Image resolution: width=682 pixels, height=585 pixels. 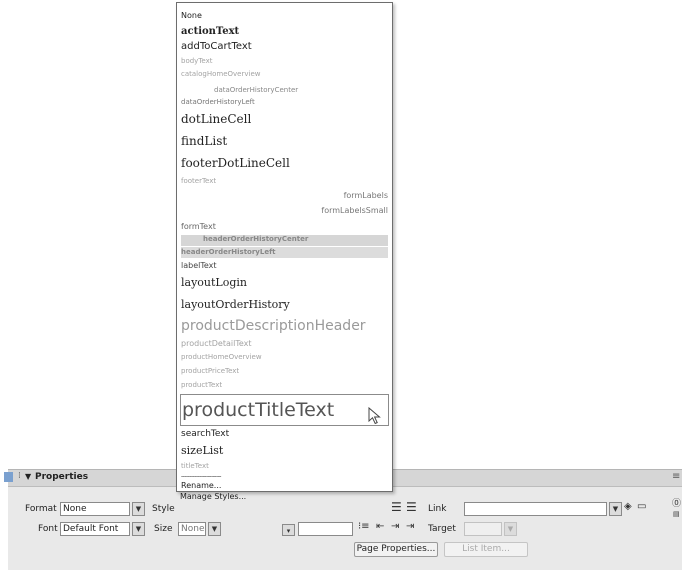 I want to click on panel-options-icon: ≡, so click(x=676, y=476).